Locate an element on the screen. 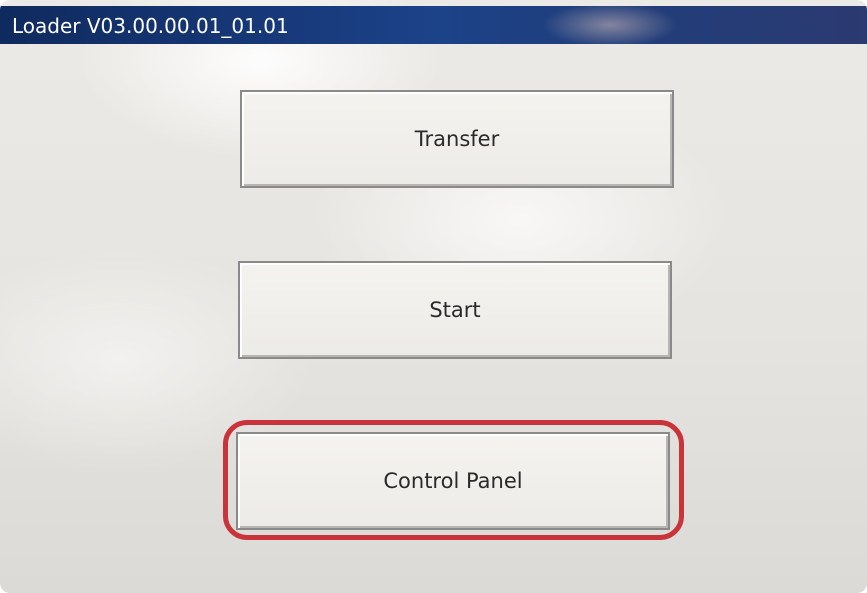 The height and width of the screenshot is (593, 867). window-title: Loader V03.00.00.01_01.01 is located at coordinates (150, 26).